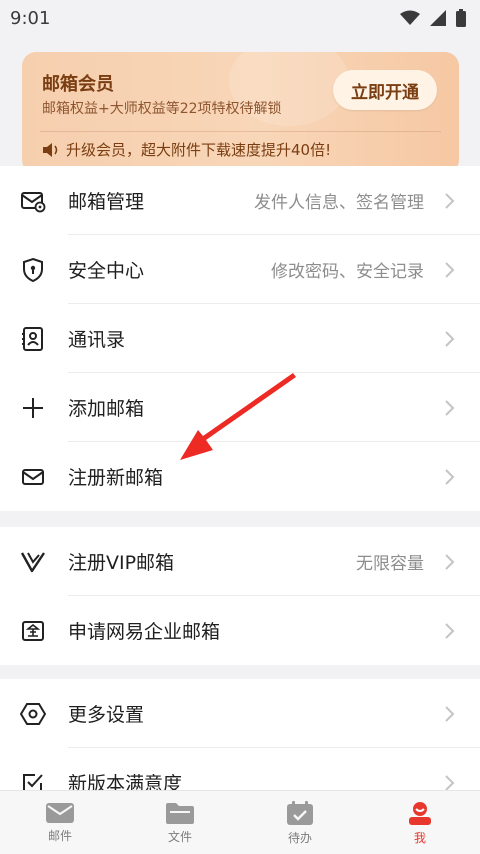  What do you see at coordinates (30, 18) in the screenshot?
I see `status-time: 9:01` at bounding box center [30, 18].